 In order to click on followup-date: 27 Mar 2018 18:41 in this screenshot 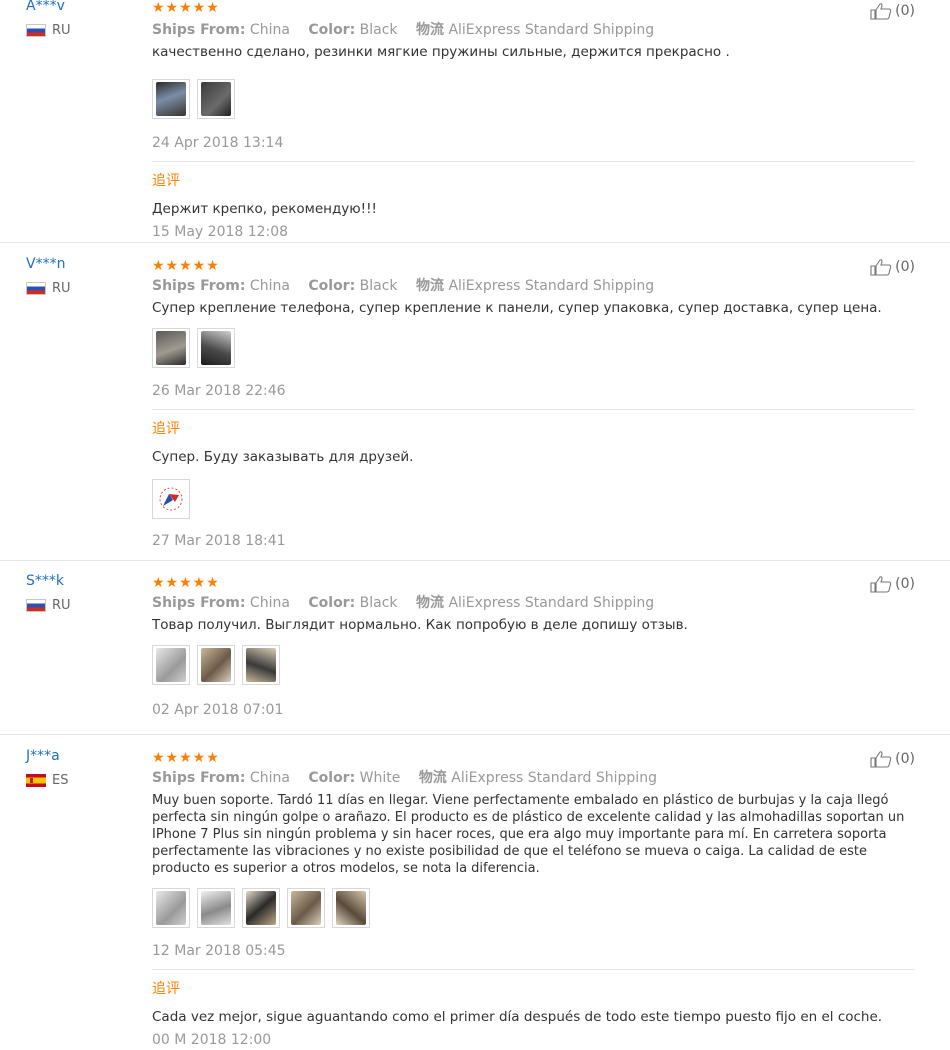, I will do `click(219, 541)`.